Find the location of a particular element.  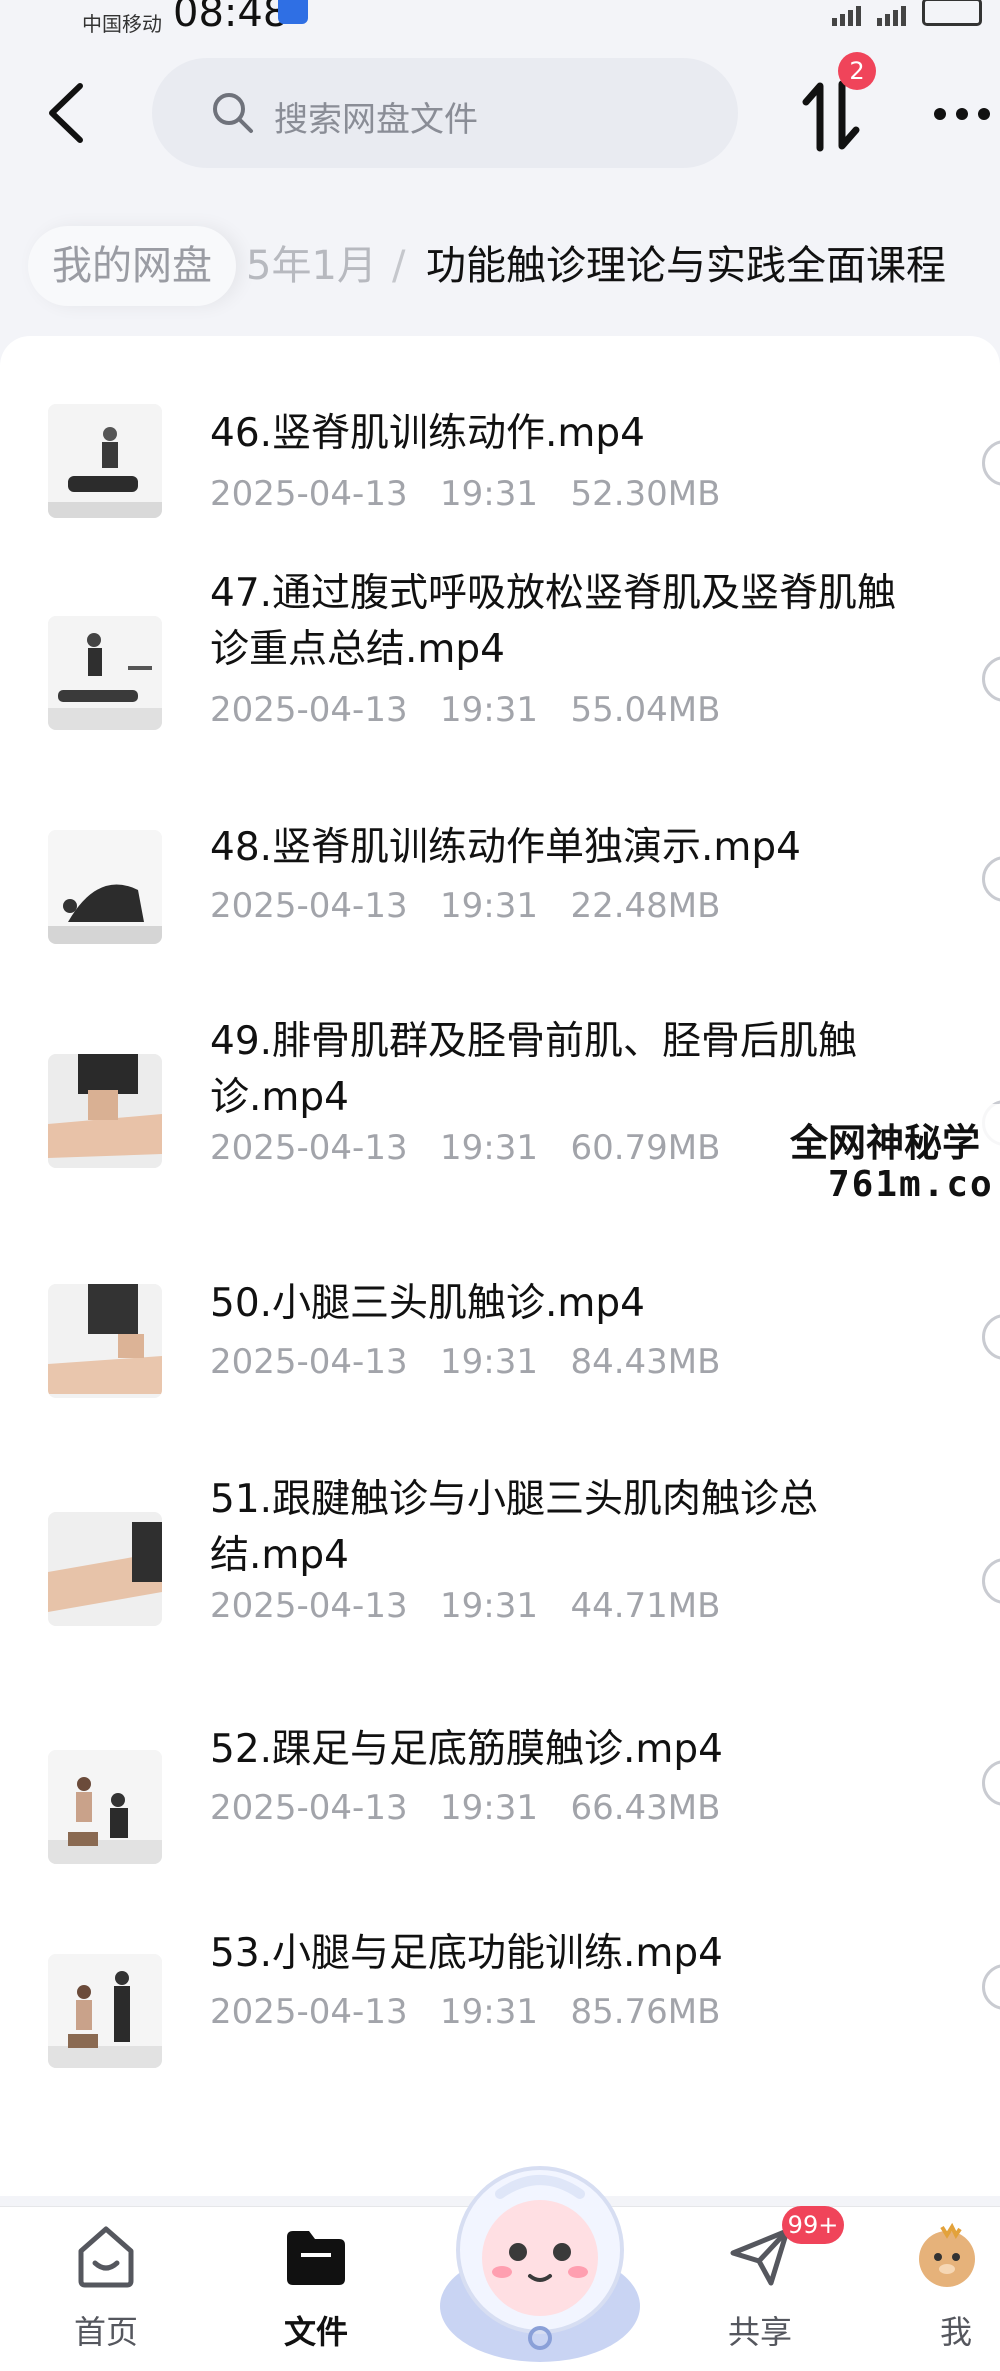

nav-share-label: 共享 is located at coordinates (759, 2332).